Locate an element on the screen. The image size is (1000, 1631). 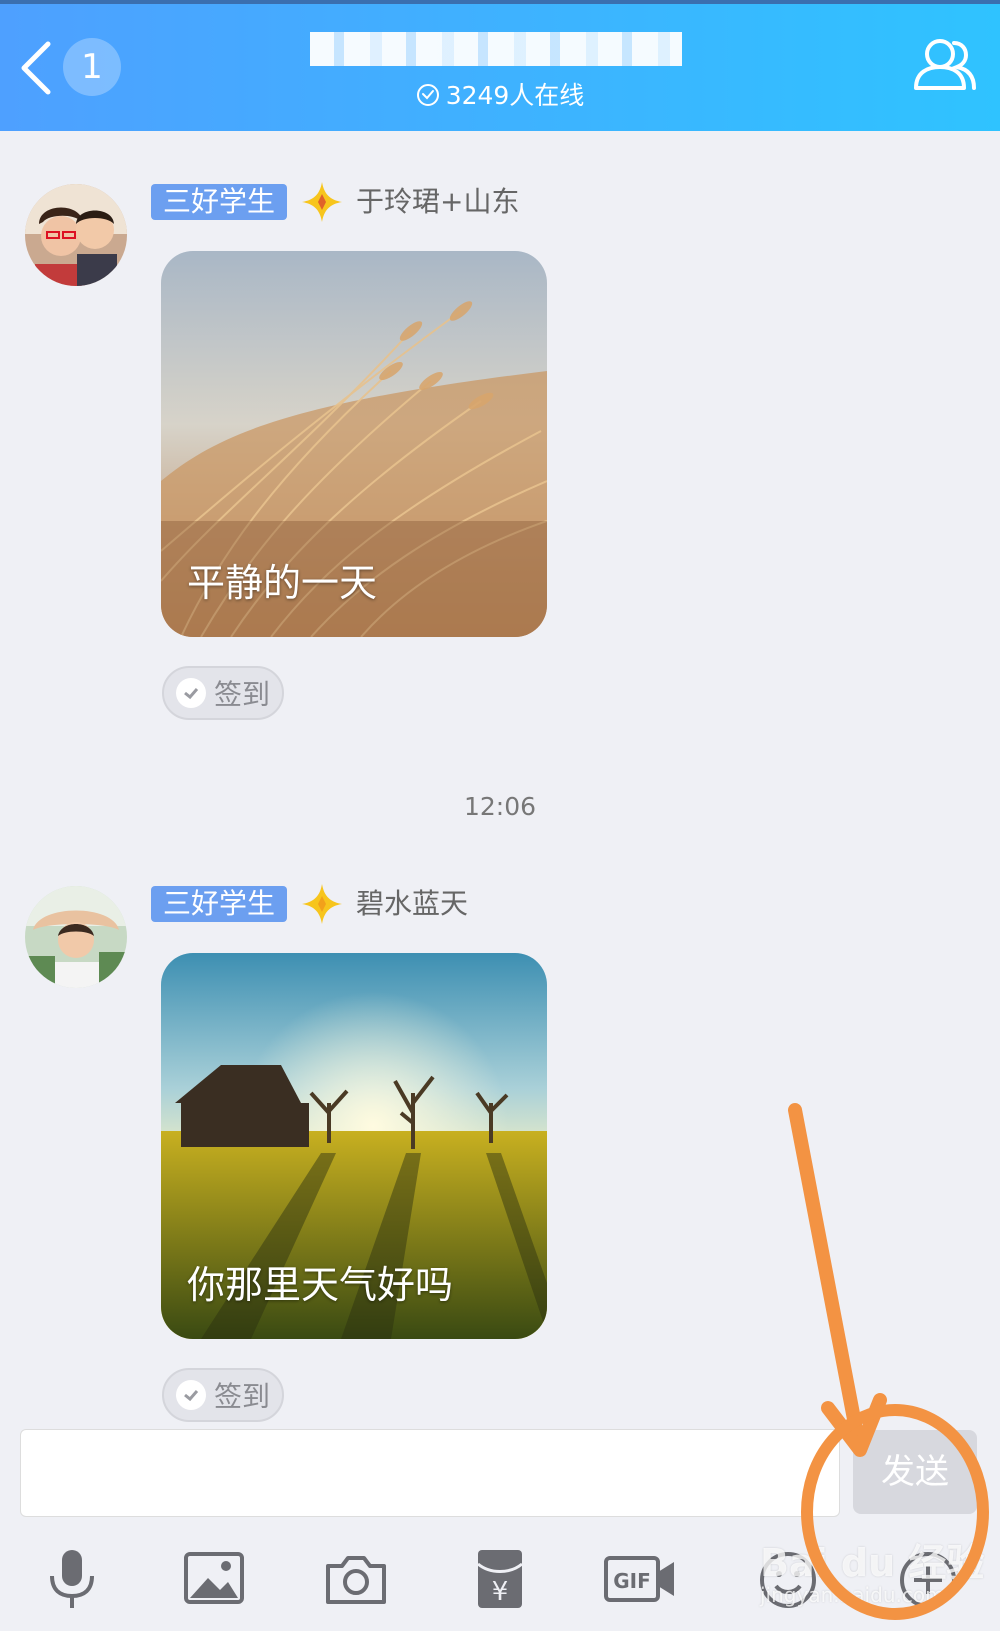
camera-icon is located at coordinates (356, 1579).